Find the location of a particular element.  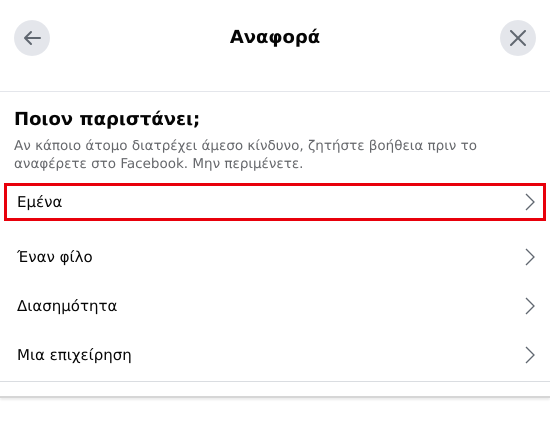

back-button is located at coordinates (32, 38).